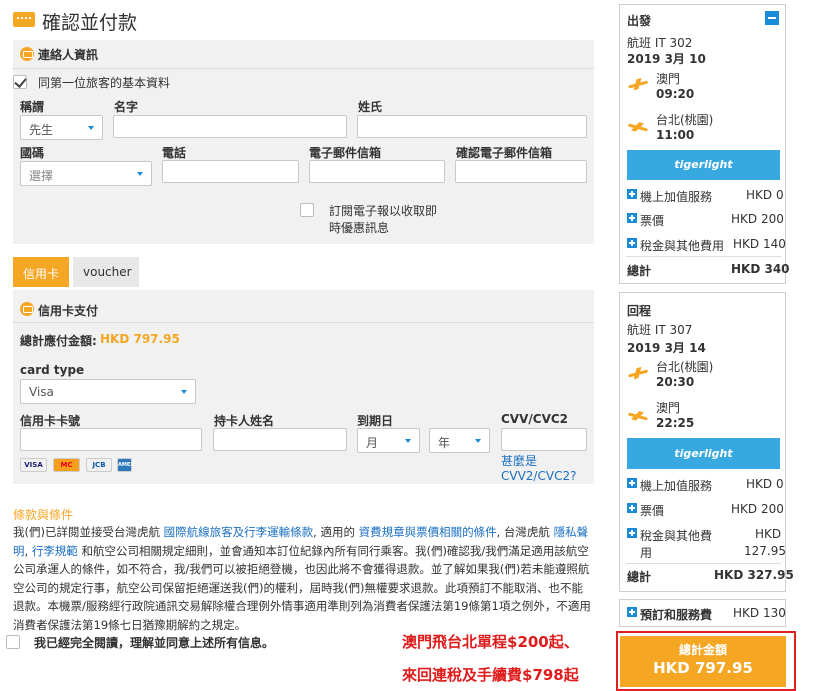 The height and width of the screenshot is (691, 814). What do you see at coordinates (676, 197) in the screenshot?
I see `outbound-services-label: 機上加值服務` at bounding box center [676, 197].